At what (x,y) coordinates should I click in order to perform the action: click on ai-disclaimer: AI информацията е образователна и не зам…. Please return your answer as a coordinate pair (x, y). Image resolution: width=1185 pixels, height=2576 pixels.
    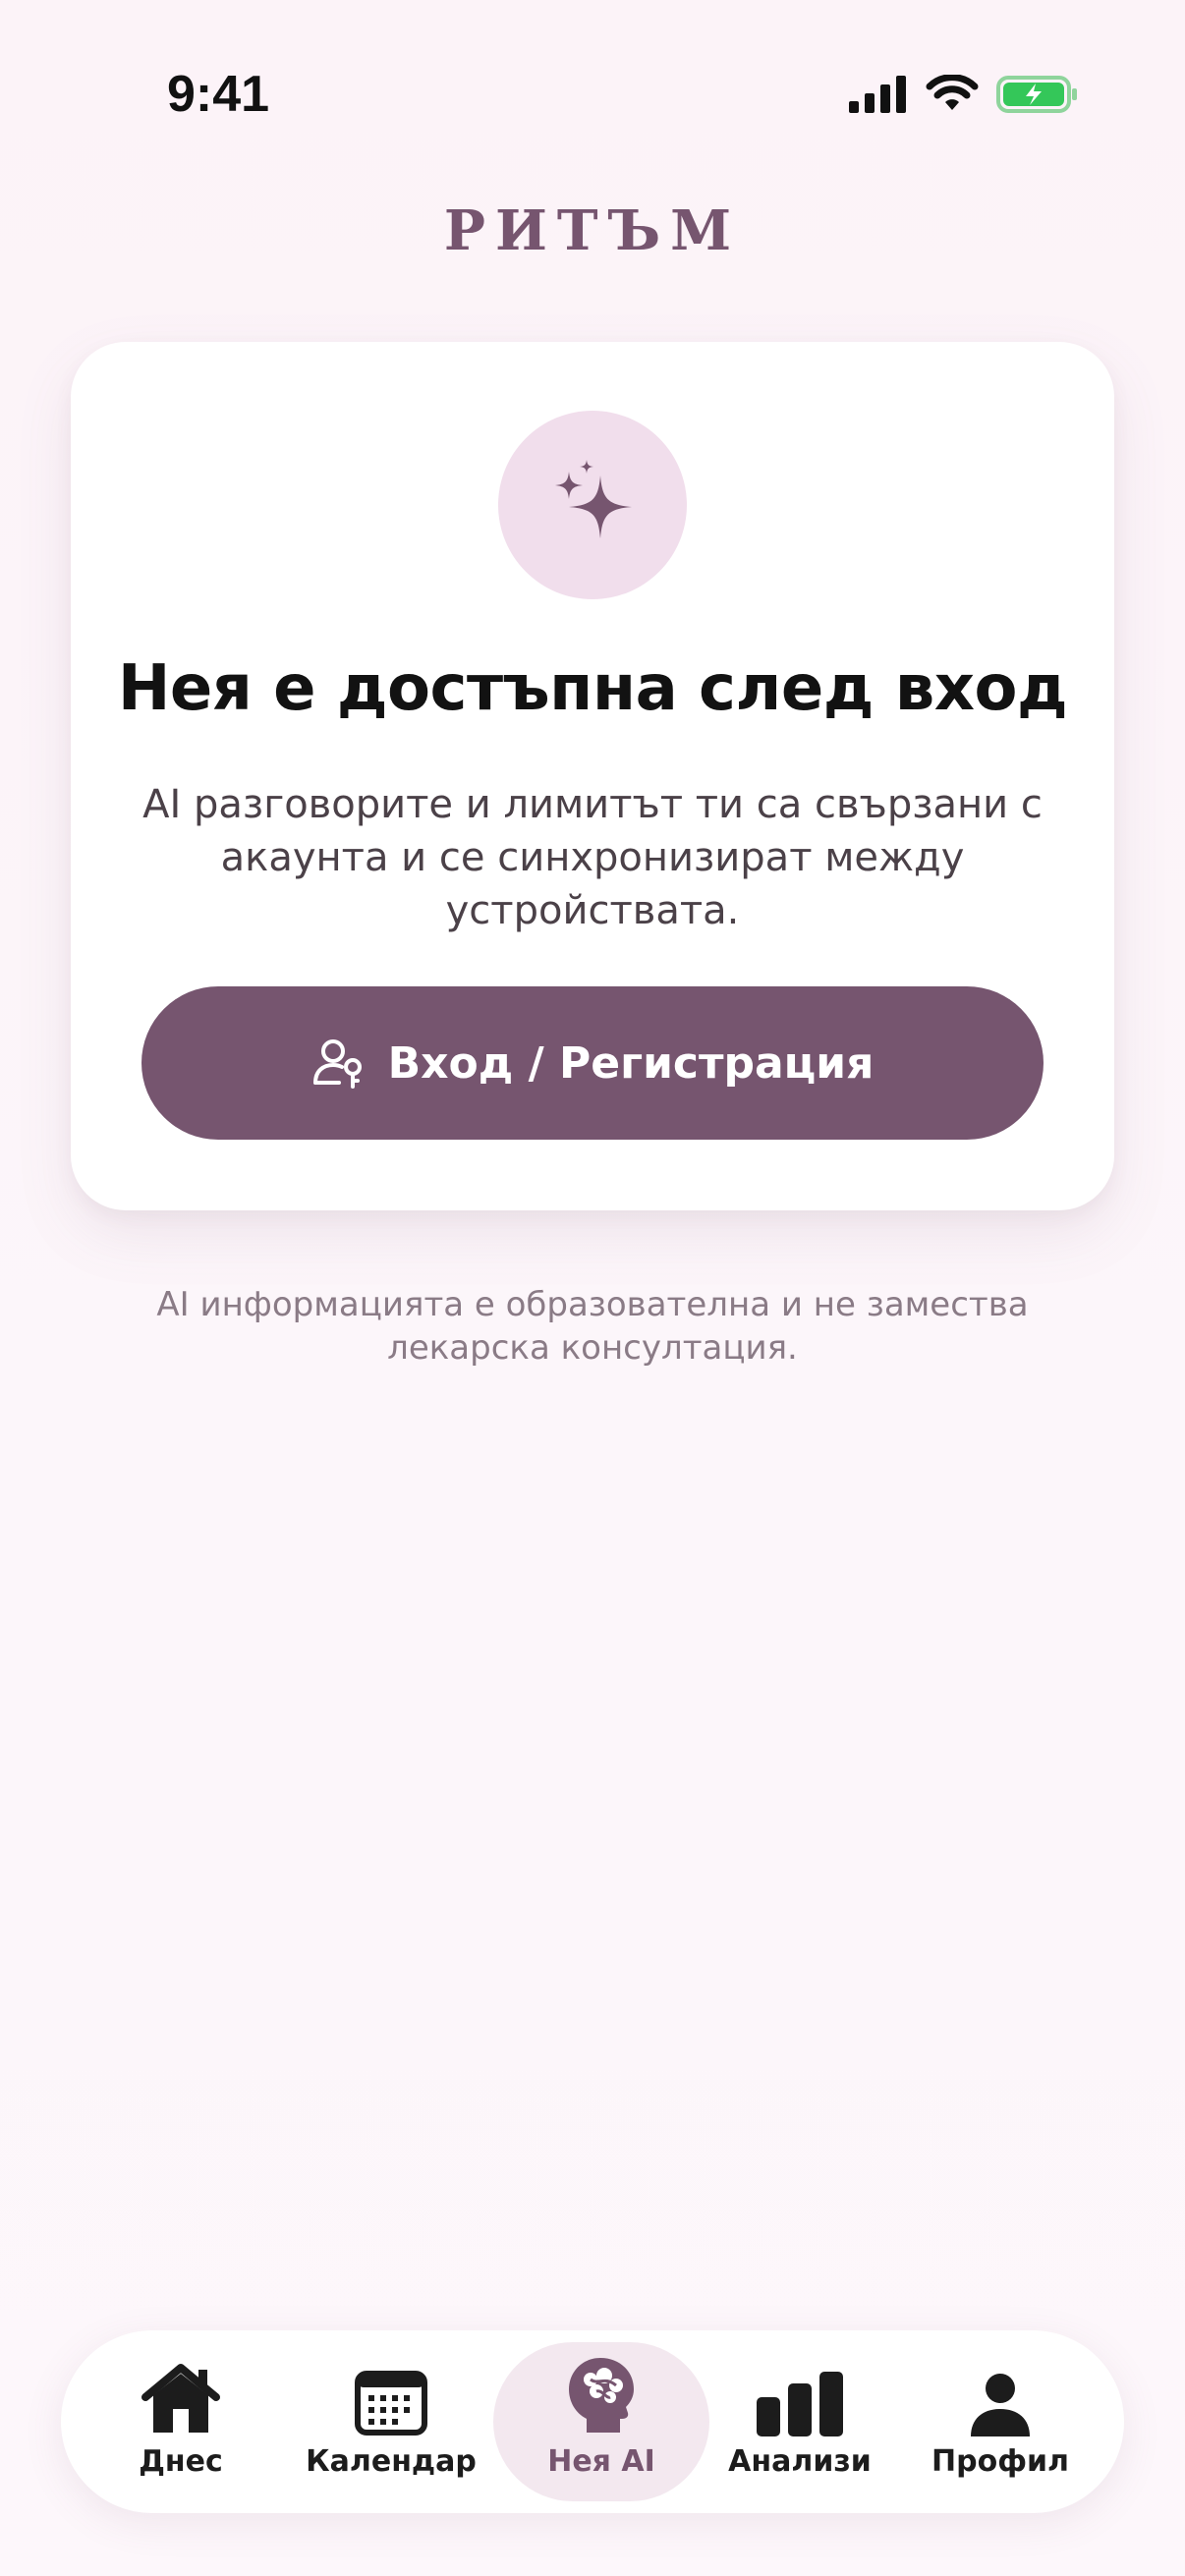
    Looking at the image, I should click on (592, 1326).